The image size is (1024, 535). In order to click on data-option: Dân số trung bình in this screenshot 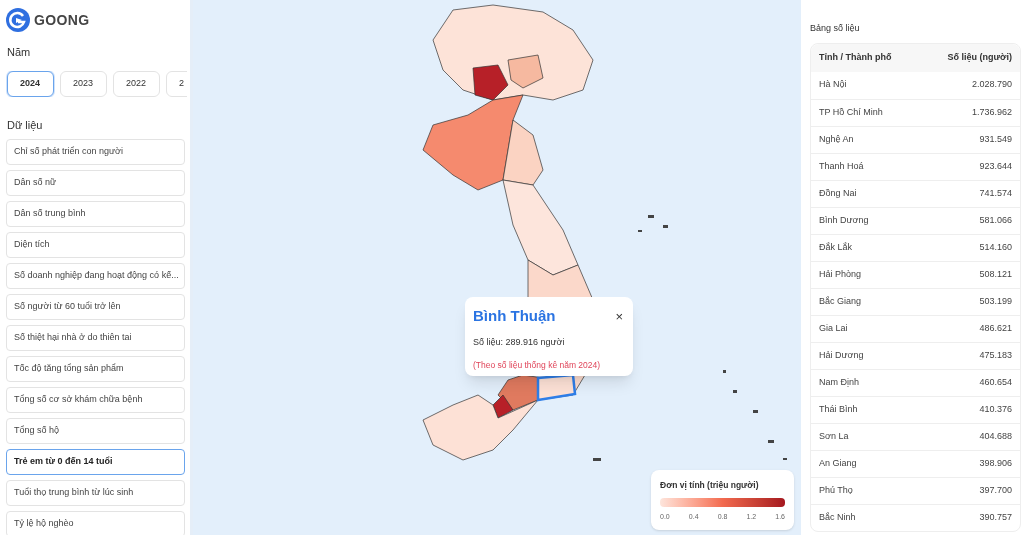, I will do `click(95, 214)`.